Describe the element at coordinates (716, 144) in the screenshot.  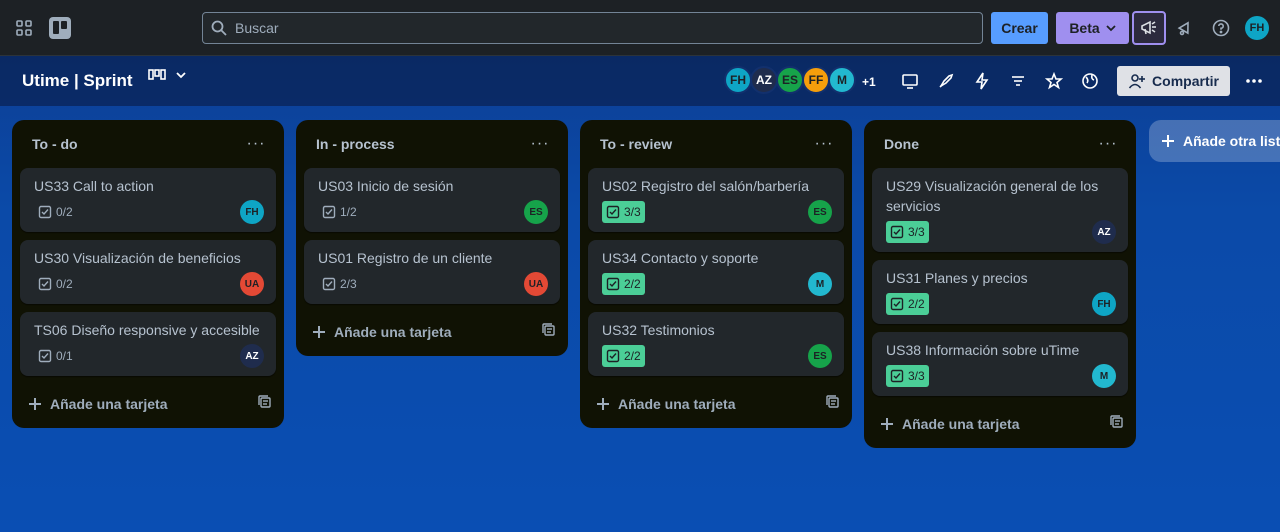
I see `list-header: To - review ···` at that location.